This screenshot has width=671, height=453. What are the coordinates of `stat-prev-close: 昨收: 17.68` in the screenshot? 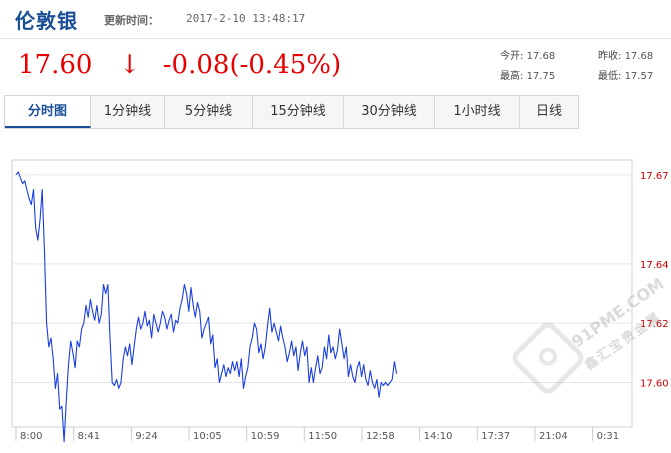 It's located at (625, 54).